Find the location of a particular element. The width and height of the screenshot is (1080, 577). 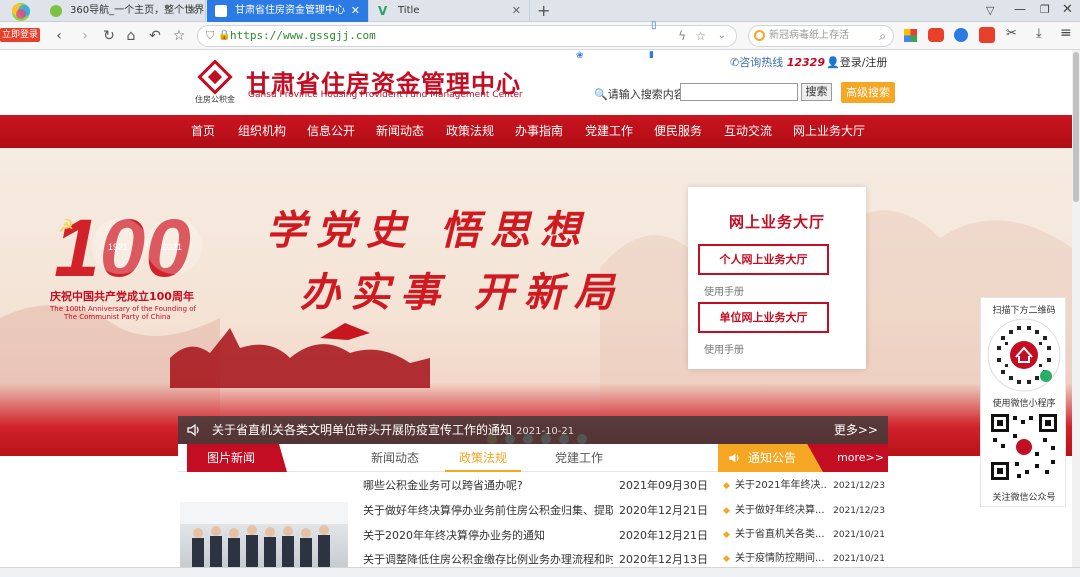

personal-hall-button: 个人网上业务大厅 is located at coordinates (763, 259).